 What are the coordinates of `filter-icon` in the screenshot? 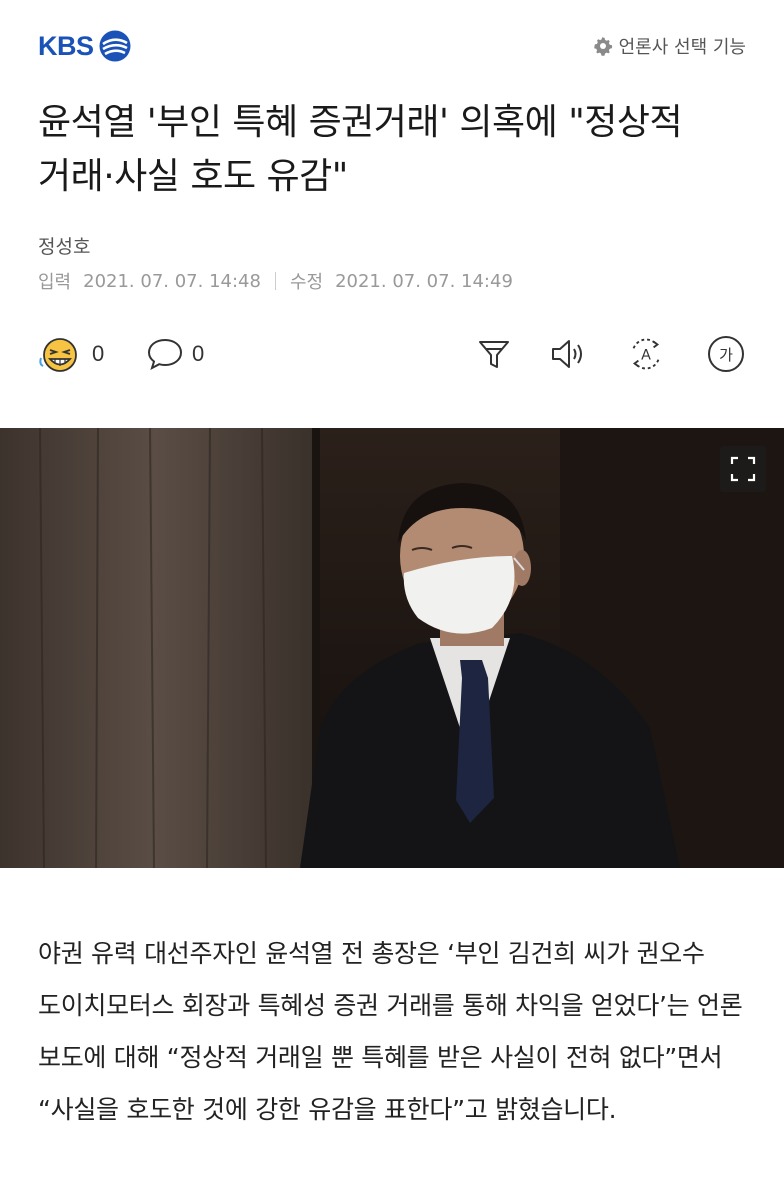 It's located at (494, 354).